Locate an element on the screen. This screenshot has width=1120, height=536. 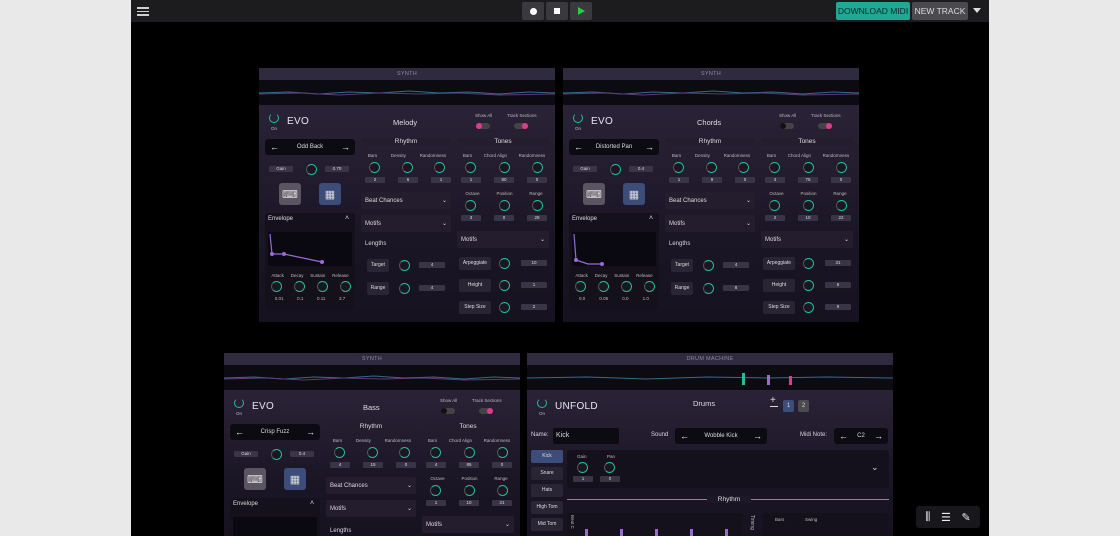
range-value: 8 is located at coordinates (736, 288).